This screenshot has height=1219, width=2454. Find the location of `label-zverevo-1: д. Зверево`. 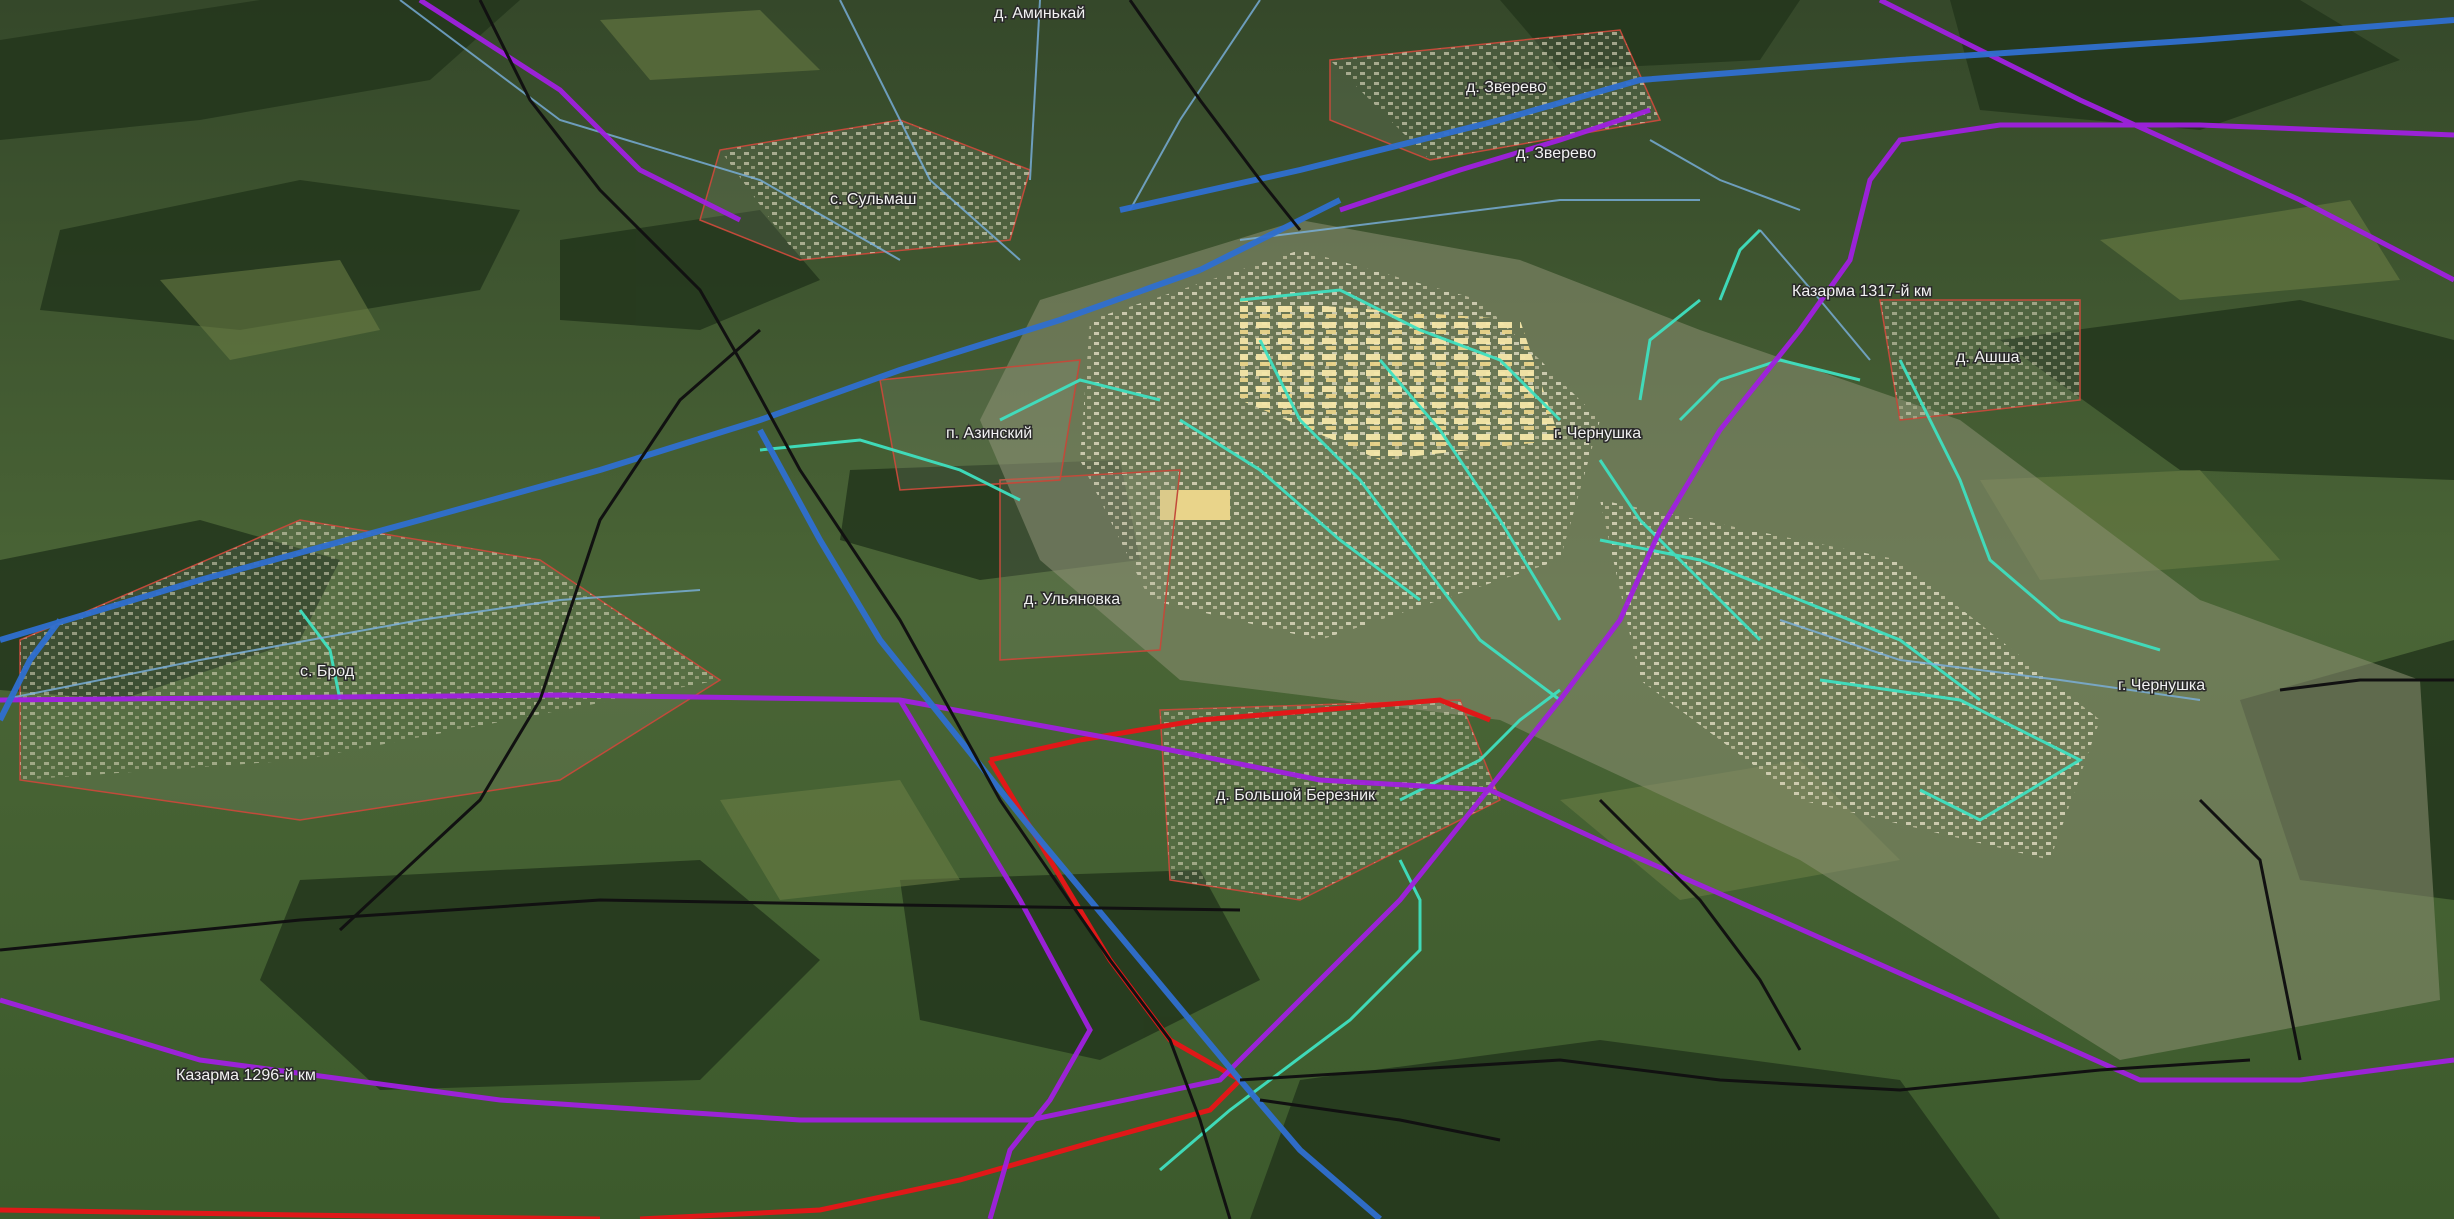

label-zverevo-1: д. Зверево is located at coordinates (1506, 87).